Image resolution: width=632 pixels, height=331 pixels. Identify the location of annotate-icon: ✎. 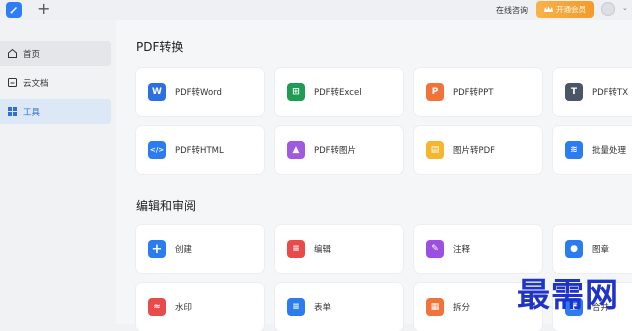
(435, 249).